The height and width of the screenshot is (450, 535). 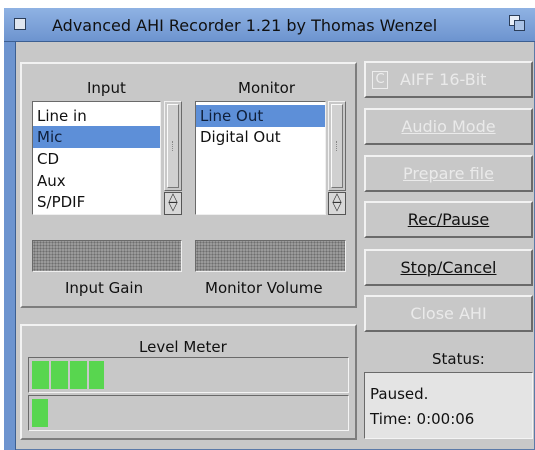 I want to click on stop-cancel-button: Stop/Cancel, so click(x=448, y=267).